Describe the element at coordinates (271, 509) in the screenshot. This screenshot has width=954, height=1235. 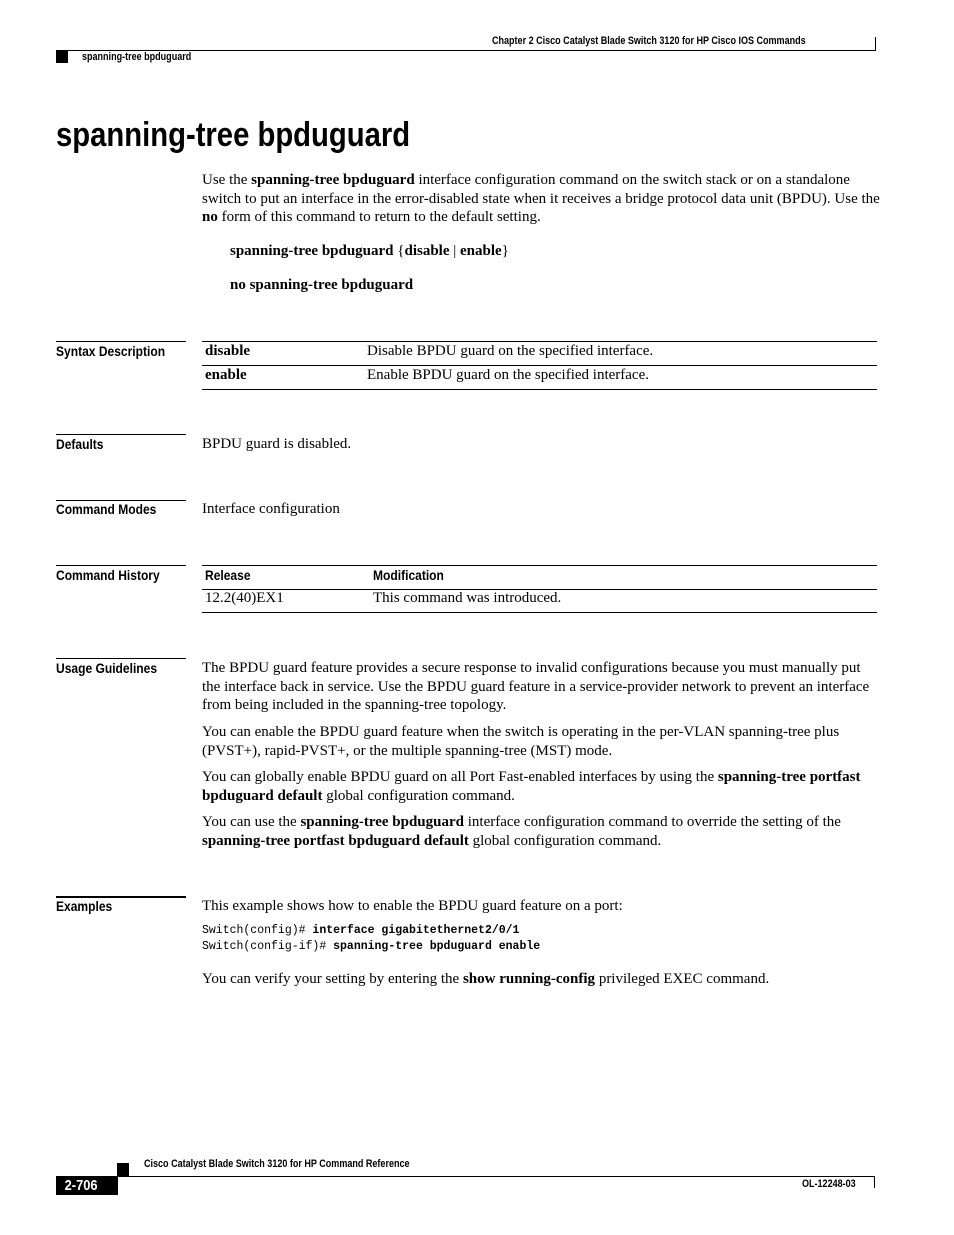
I see `command-modes-text: Interface configuration` at that location.